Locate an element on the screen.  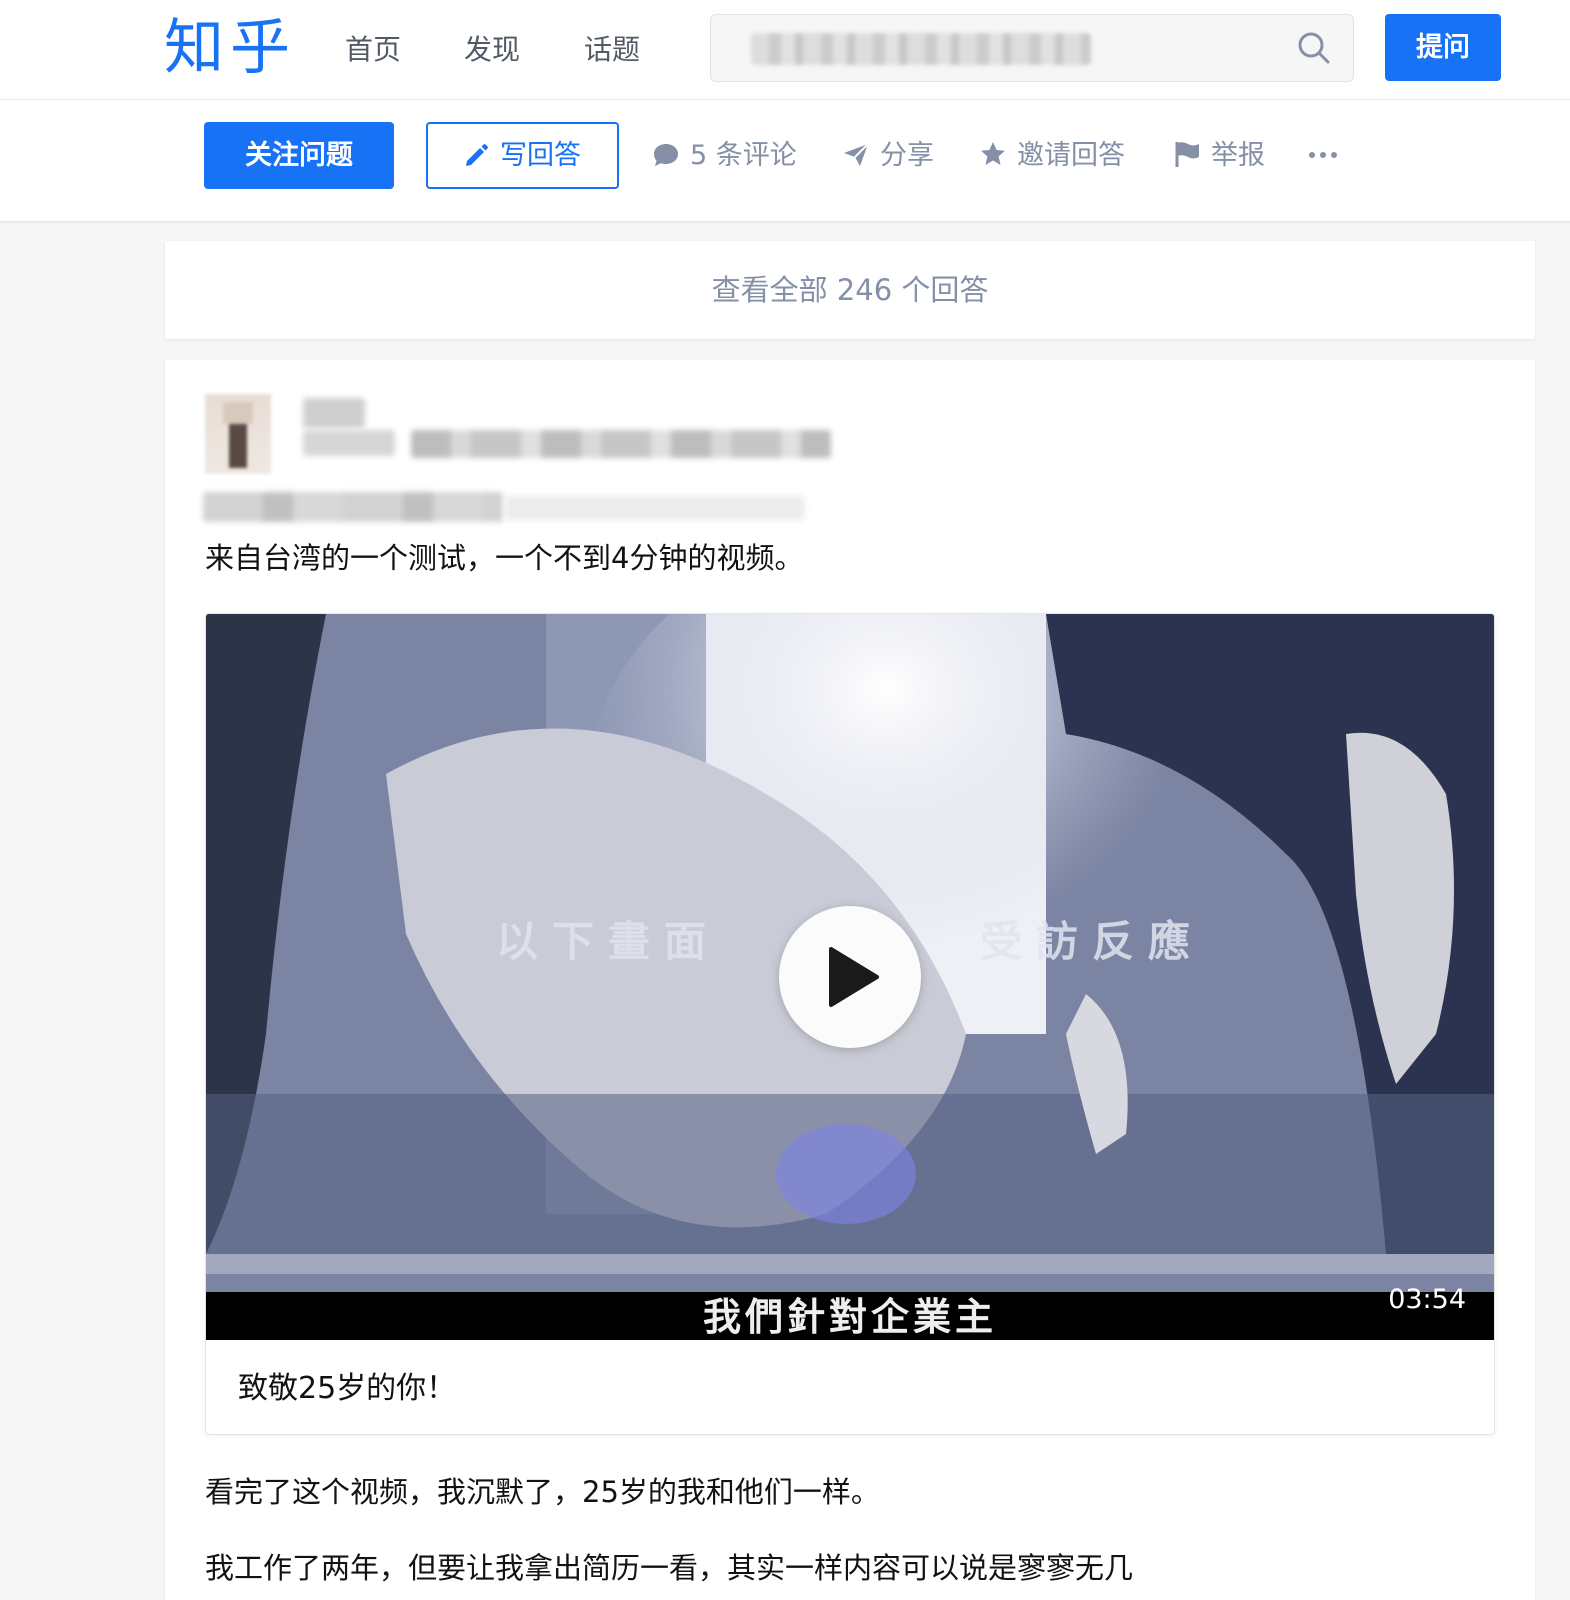
nav-home: 首页 is located at coordinates (373, 50).